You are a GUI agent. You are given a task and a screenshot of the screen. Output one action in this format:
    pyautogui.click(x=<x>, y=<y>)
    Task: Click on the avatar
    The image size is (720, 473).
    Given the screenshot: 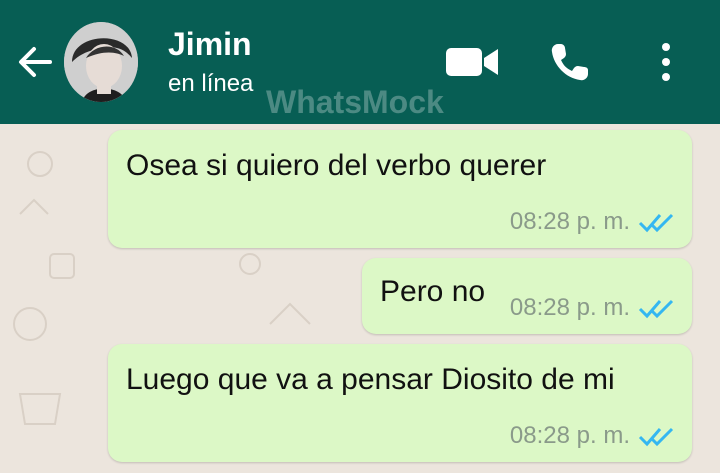 What is the action you would take?
    pyautogui.click(x=101, y=62)
    